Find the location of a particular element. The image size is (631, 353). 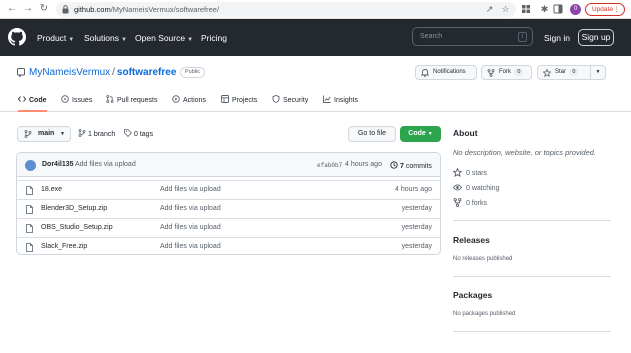

notifications-button: Notifications is located at coordinates (446, 72).